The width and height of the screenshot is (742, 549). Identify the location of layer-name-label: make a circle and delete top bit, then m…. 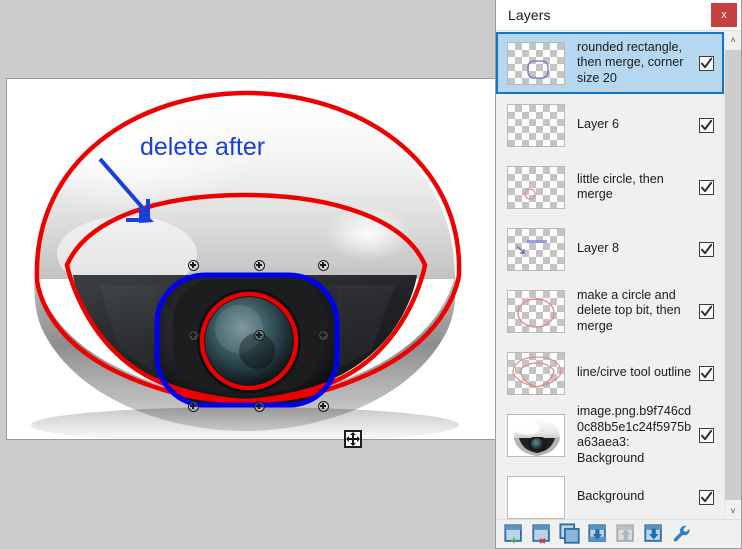
(629, 310).